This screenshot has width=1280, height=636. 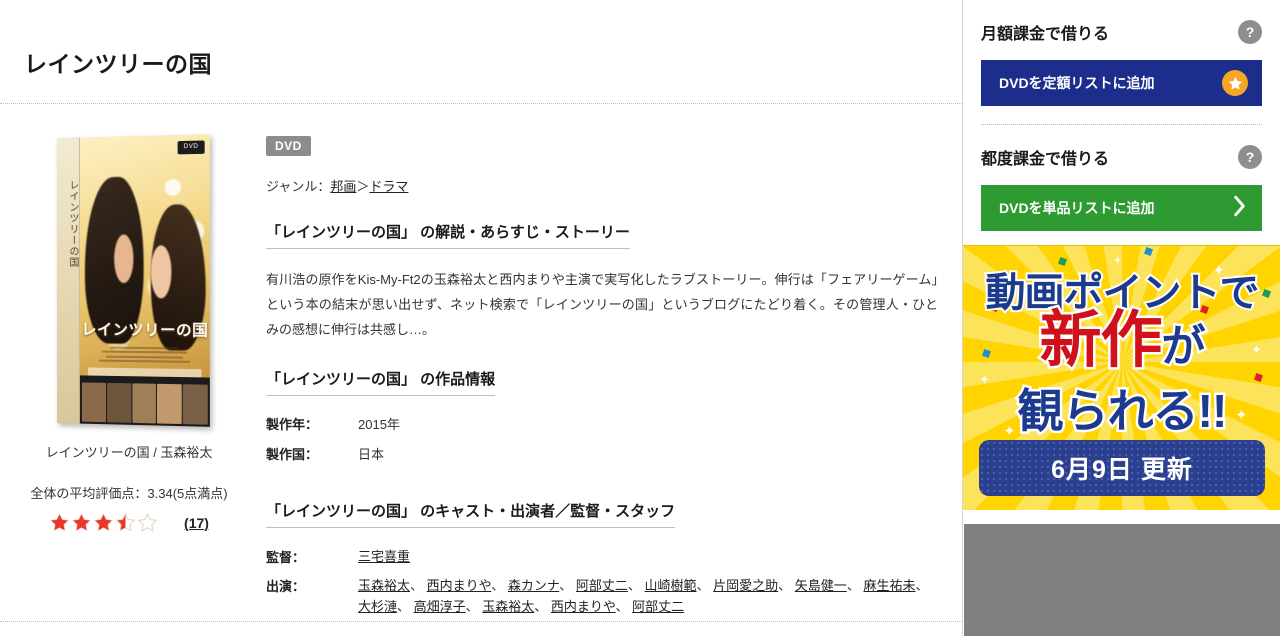 I want to click on chevron-right-icon, so click(x=1239, y=208).